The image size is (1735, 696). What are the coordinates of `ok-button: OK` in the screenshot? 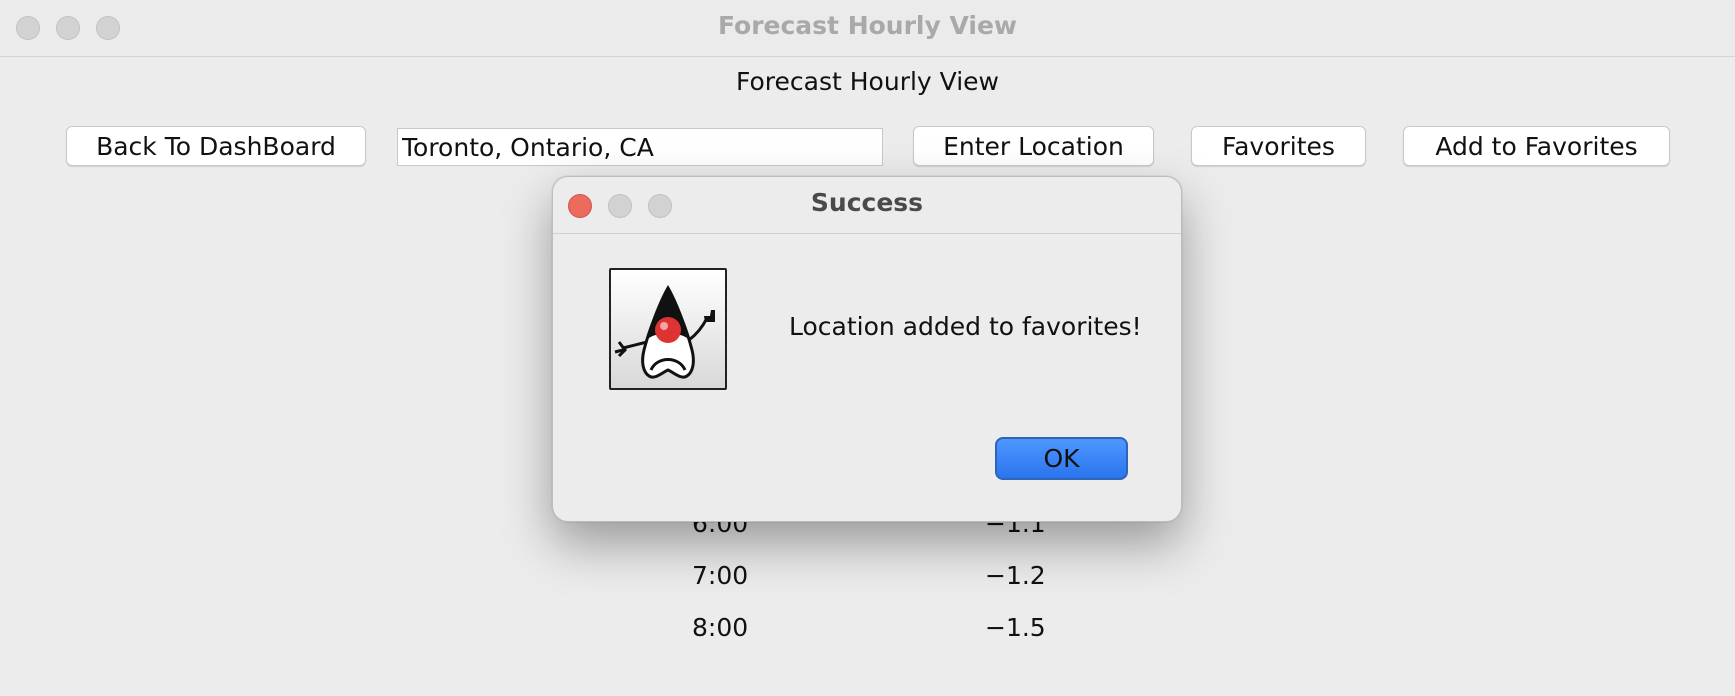 It's located at (1061, 458).